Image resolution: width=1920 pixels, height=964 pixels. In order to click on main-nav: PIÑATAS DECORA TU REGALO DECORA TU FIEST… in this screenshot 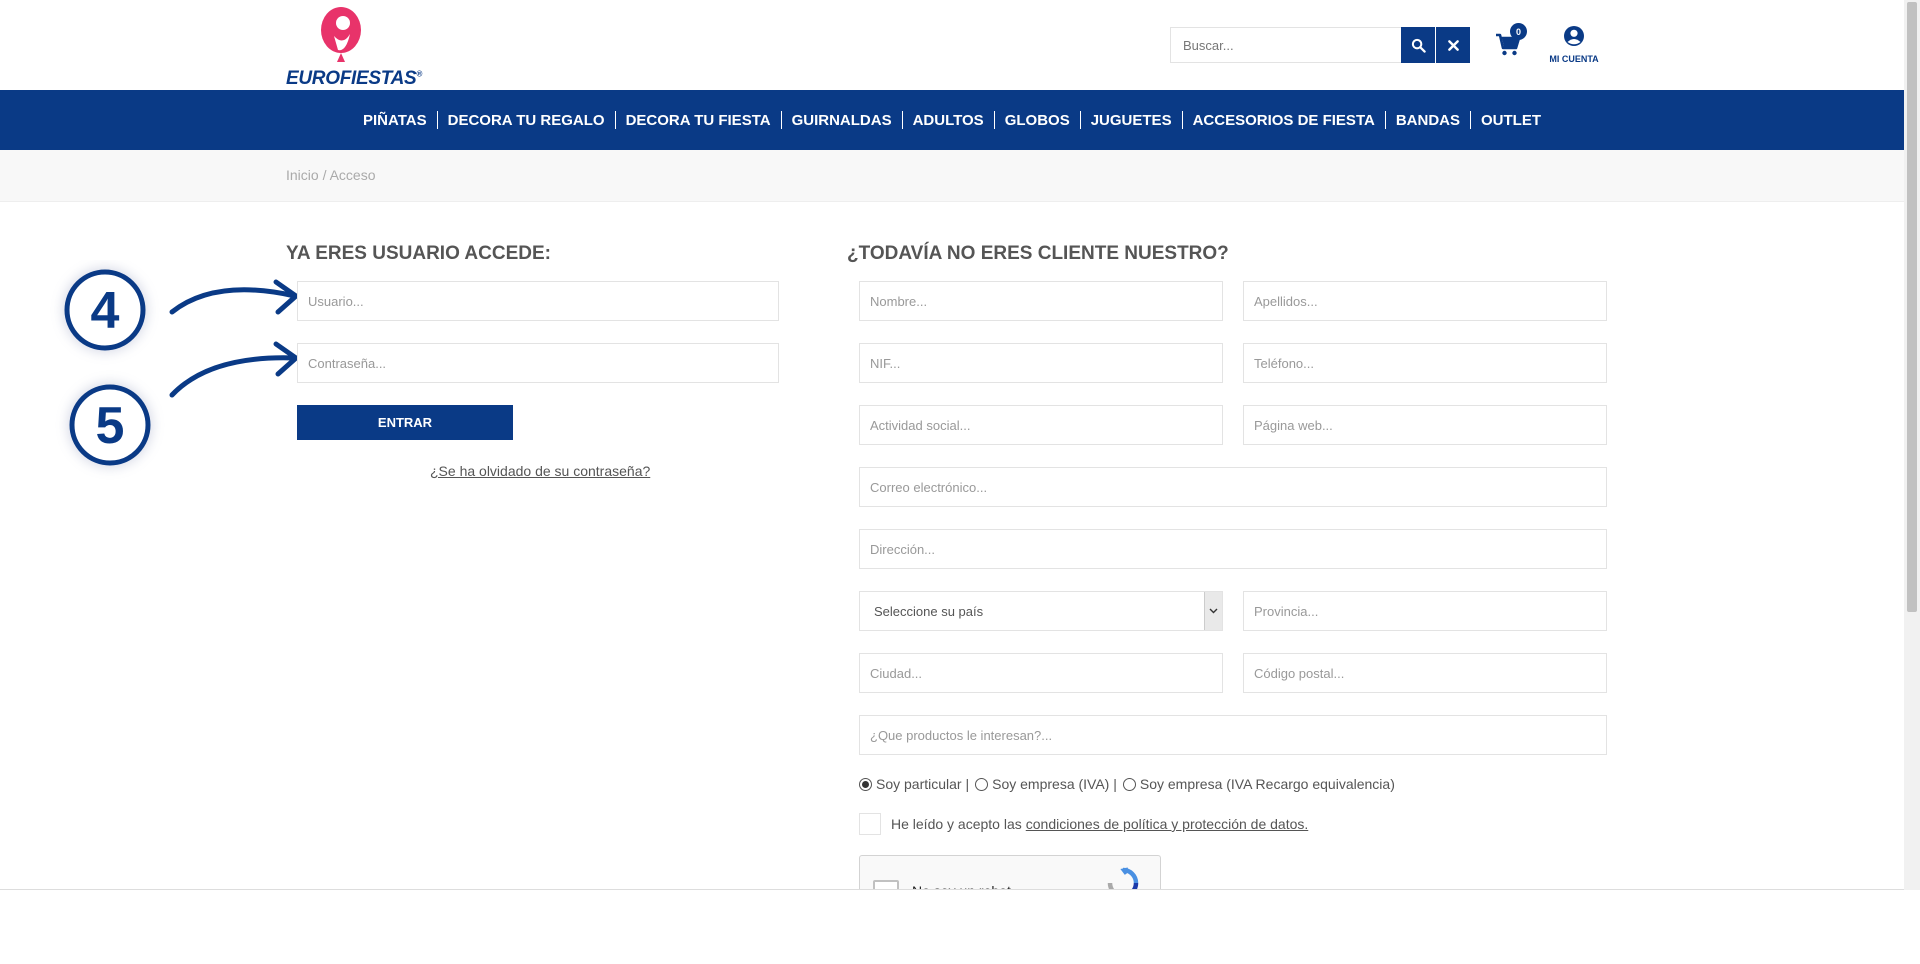, I will do `click(952, 120)`.